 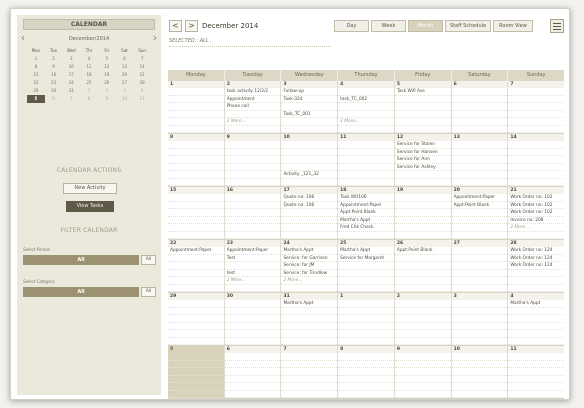 What do you see at coordinates (196, 266) in the screenshot?
I see `day-cell: 22 Appointment:Paper` at bounding box center [196, 266].